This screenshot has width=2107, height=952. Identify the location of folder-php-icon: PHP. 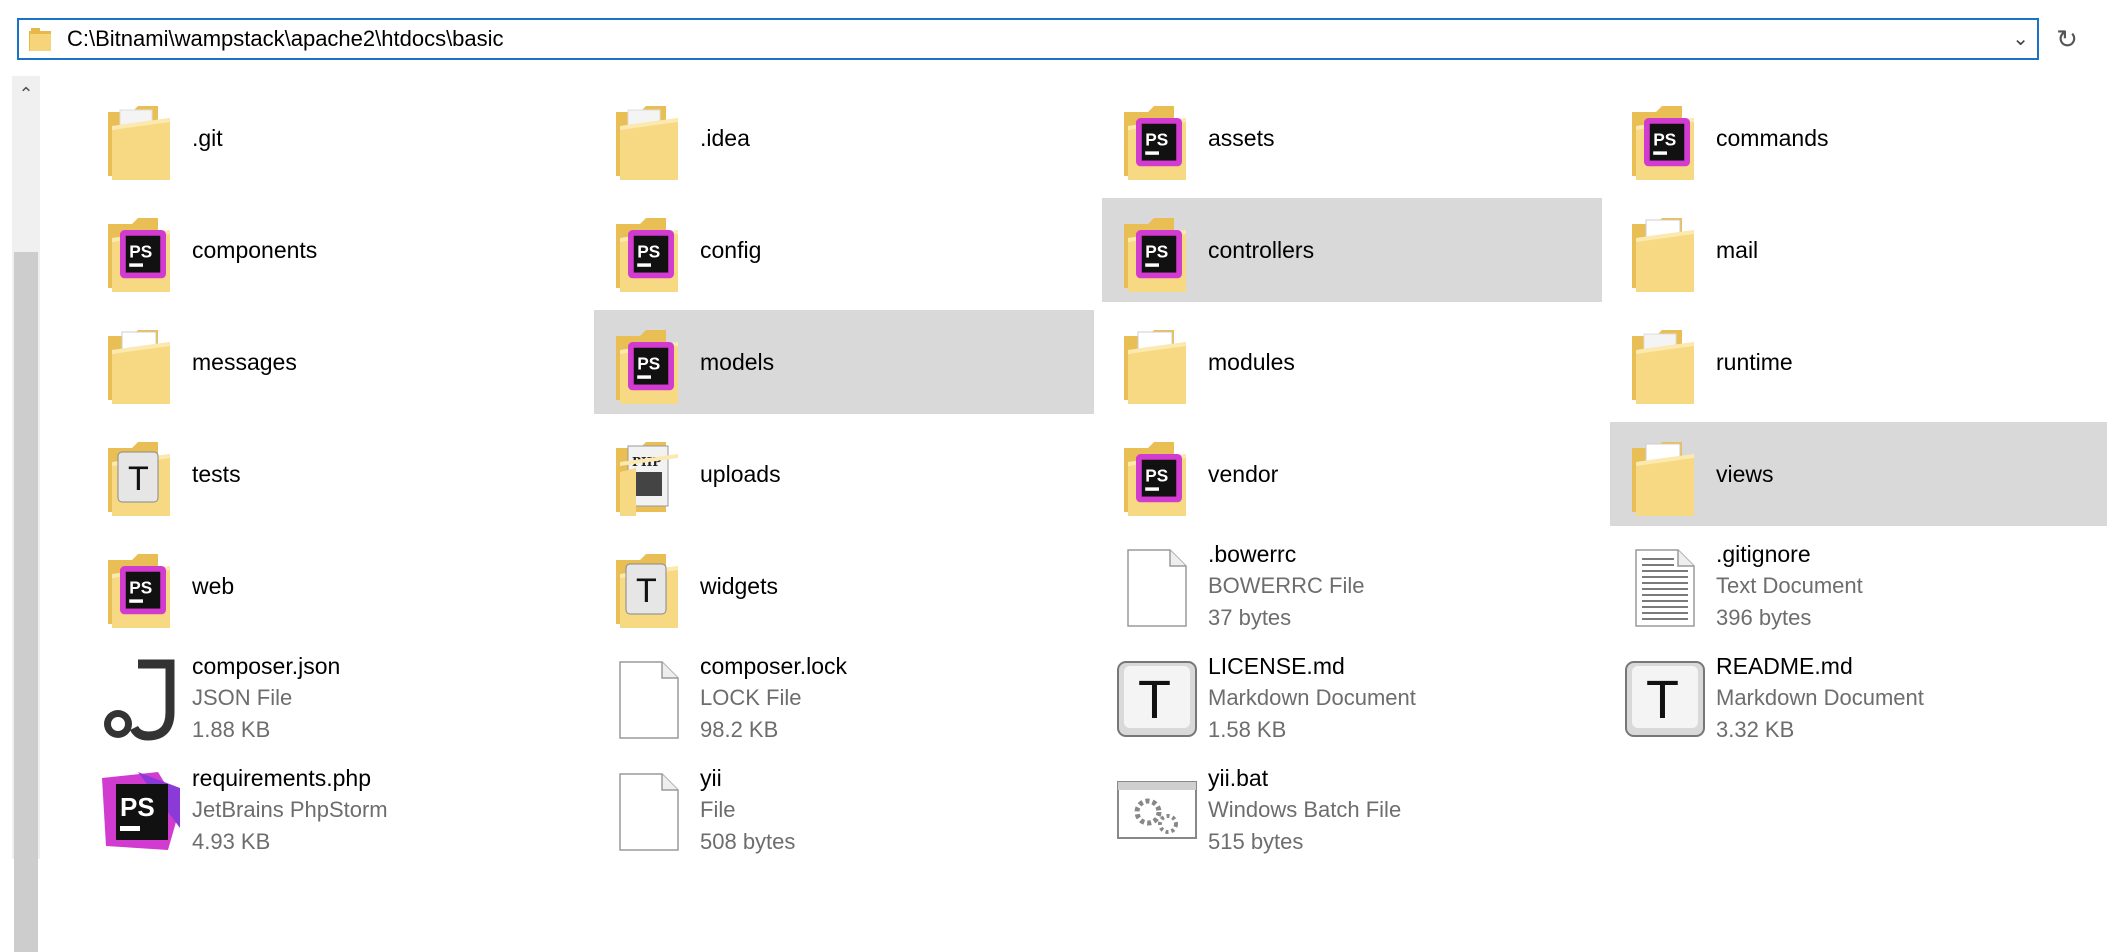
(649, 475).